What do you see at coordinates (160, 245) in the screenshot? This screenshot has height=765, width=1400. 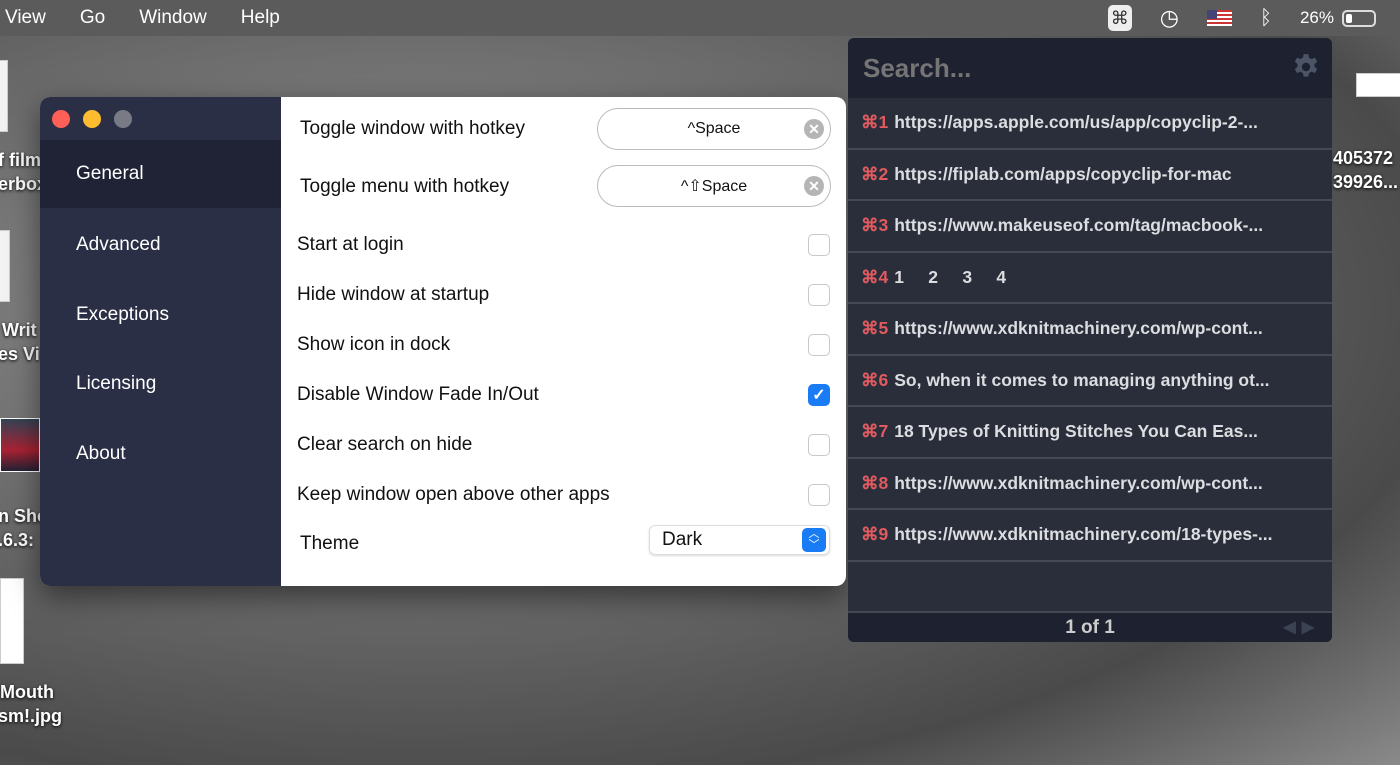 I see `sidebar-item-advanced: Advanced` at bounding box center [160, 245].